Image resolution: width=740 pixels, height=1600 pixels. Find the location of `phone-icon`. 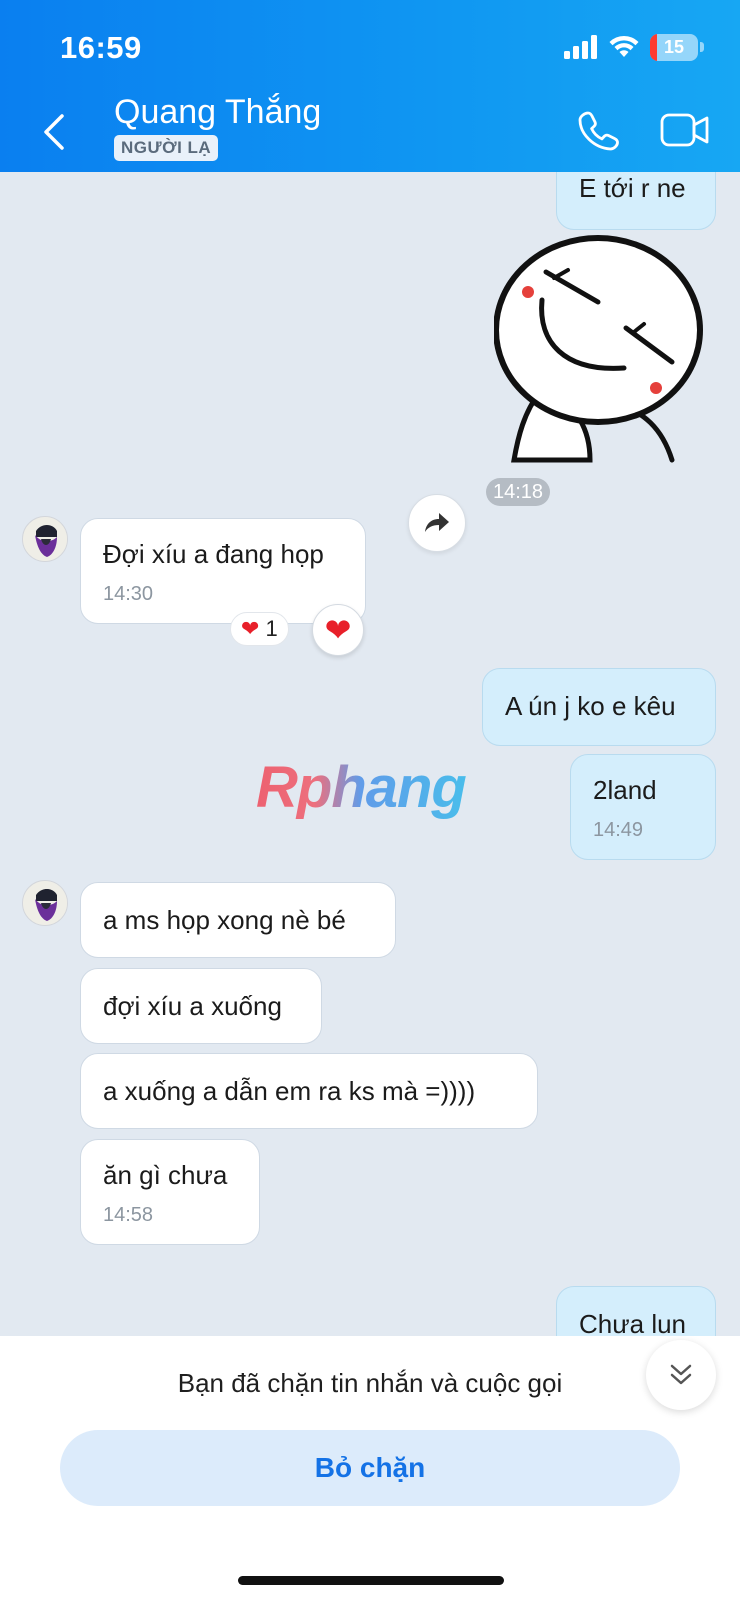

phone-icon is located at coordinates (598, 131).